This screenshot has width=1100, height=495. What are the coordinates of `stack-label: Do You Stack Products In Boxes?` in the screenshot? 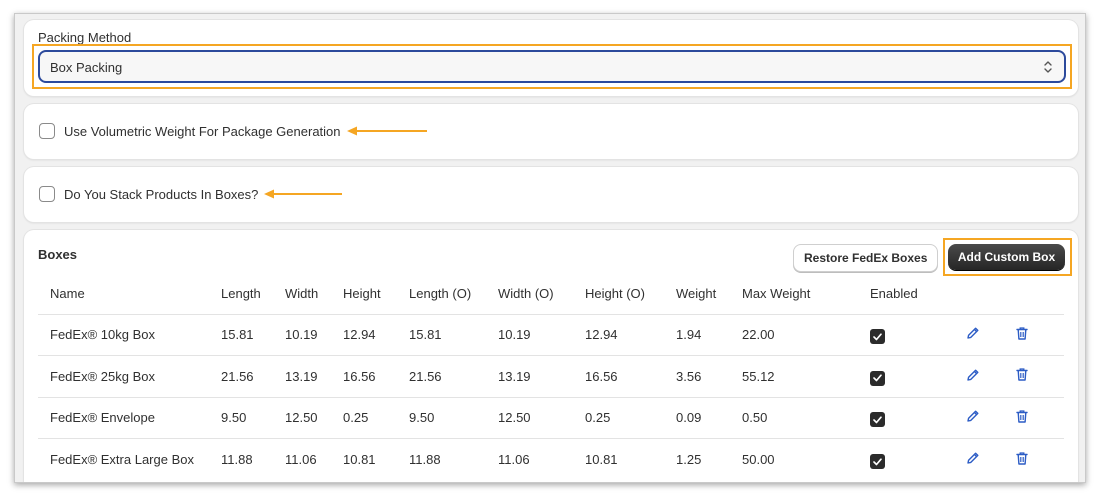 It's located at (161, 194).